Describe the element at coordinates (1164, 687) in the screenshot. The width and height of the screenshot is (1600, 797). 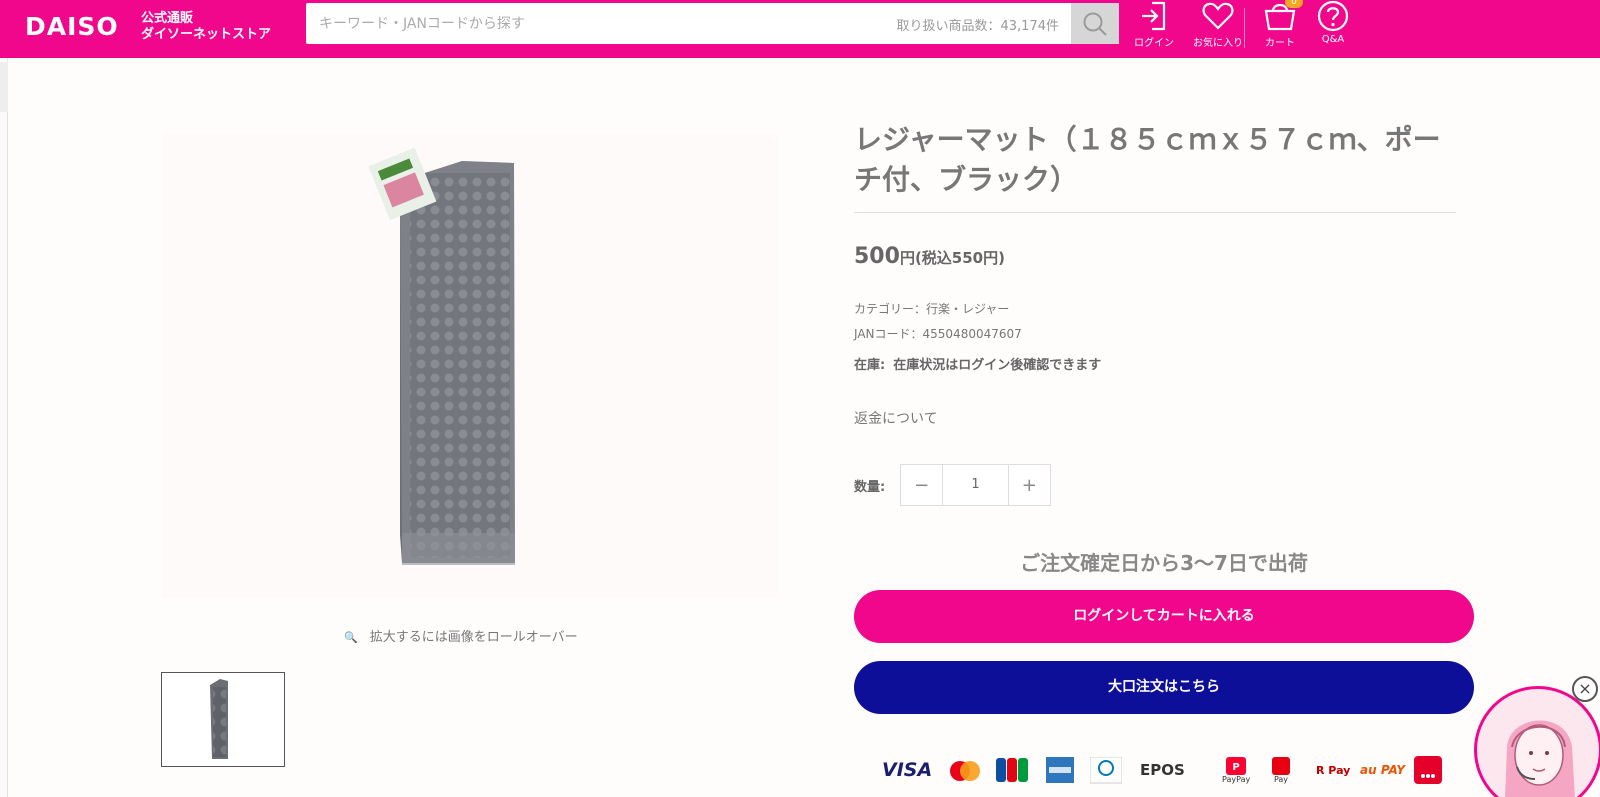
I see `bulk-order-button: 大口注文はこちら` at that location.